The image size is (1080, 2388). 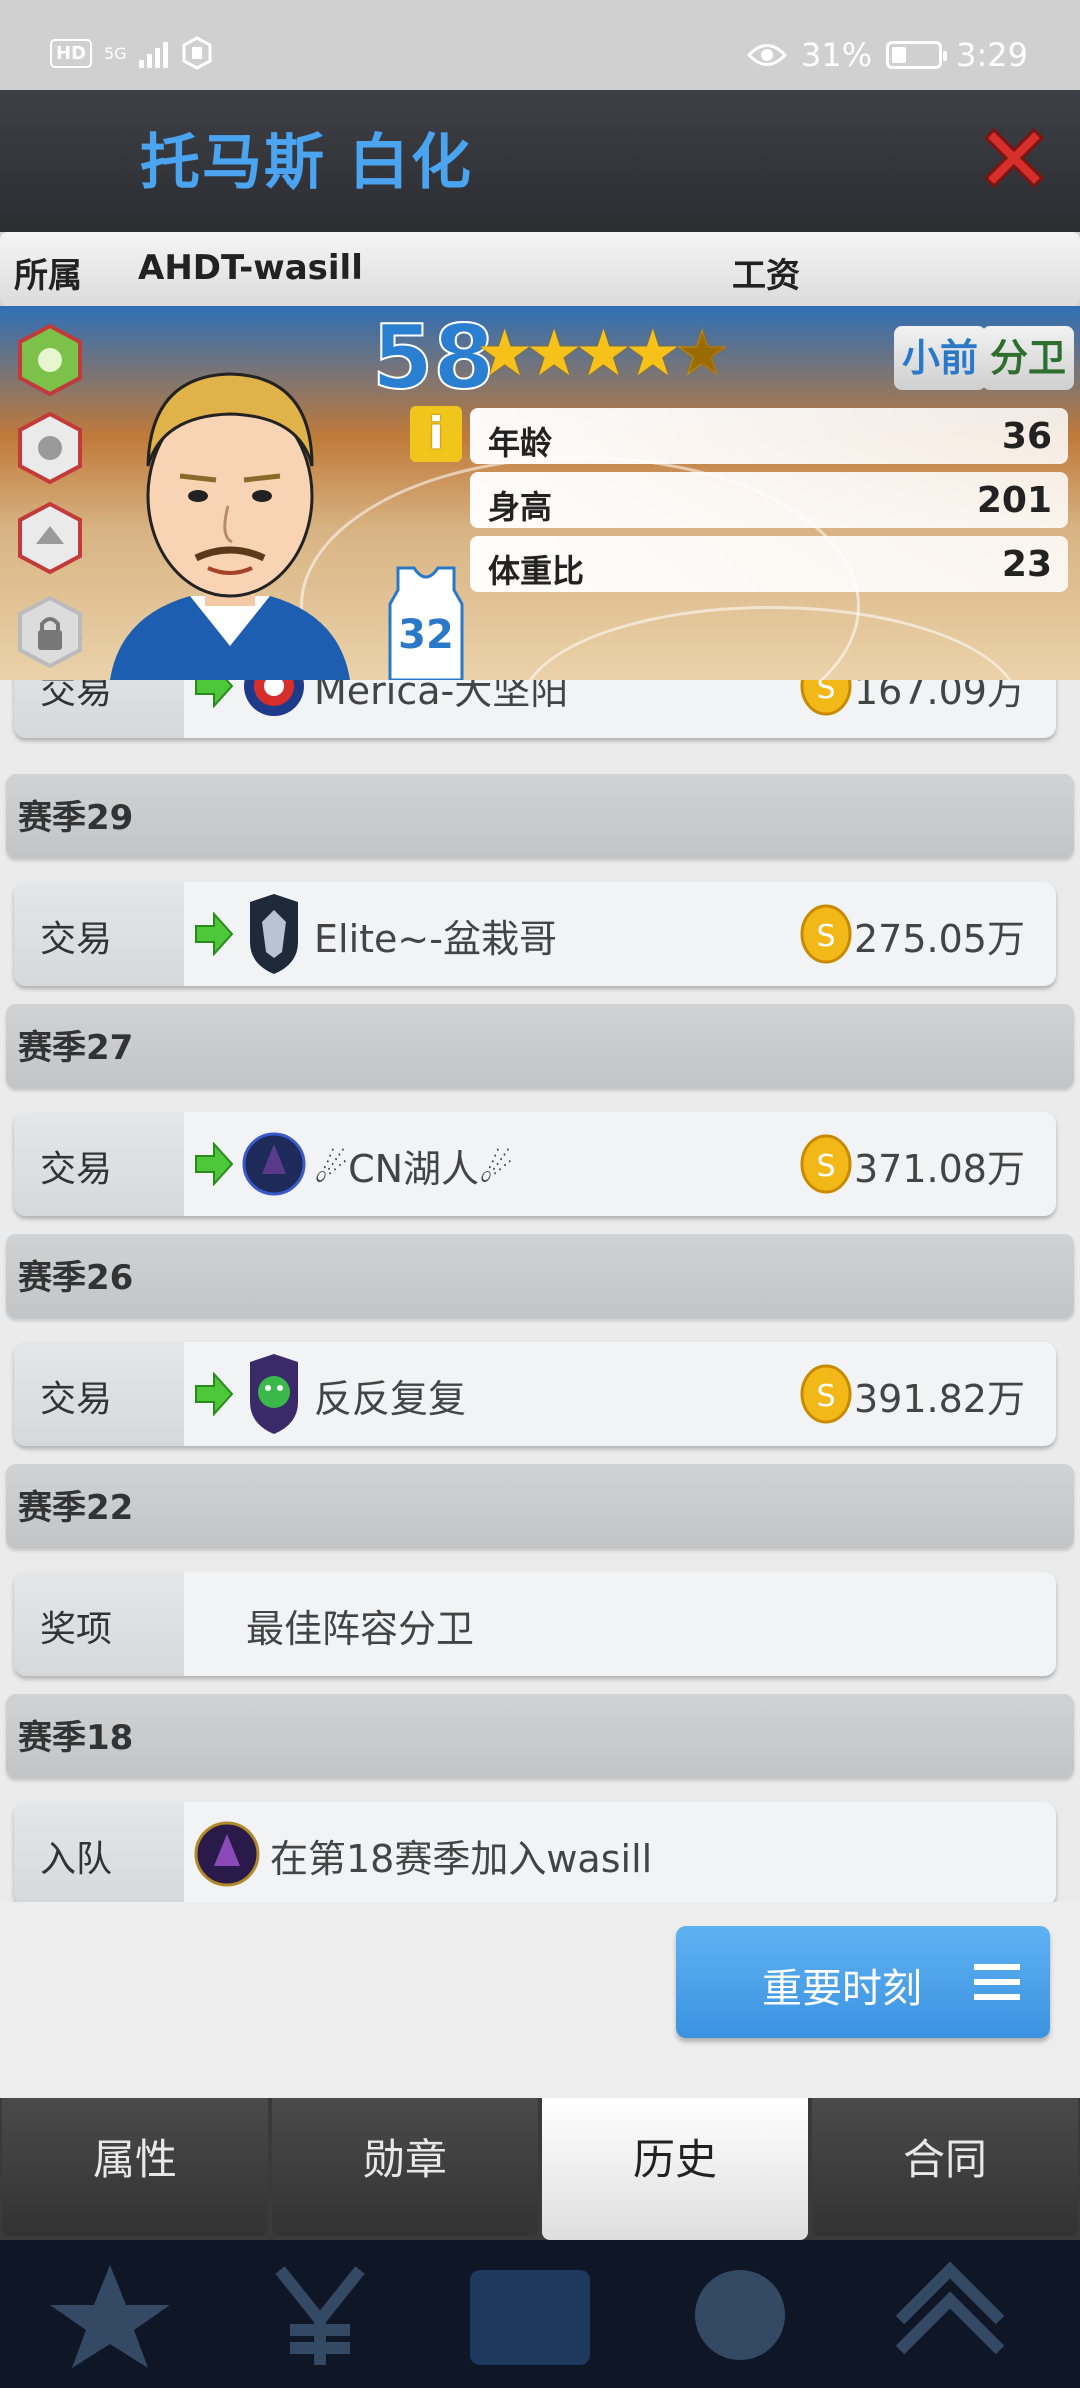 I want to click on team-name: Elite~-盆栽哥, so click(x=435, y=939).